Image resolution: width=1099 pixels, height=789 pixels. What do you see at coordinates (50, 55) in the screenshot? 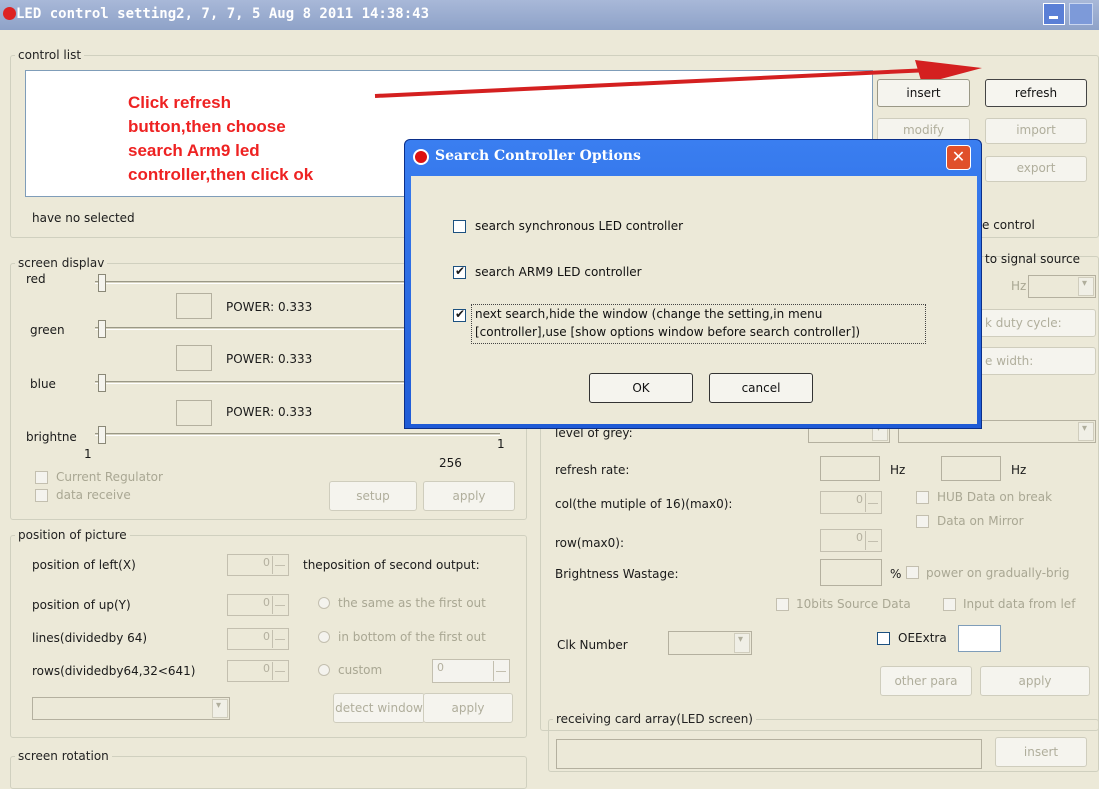
I see `control-list-legend: control list` at bounding box center [50, 55].